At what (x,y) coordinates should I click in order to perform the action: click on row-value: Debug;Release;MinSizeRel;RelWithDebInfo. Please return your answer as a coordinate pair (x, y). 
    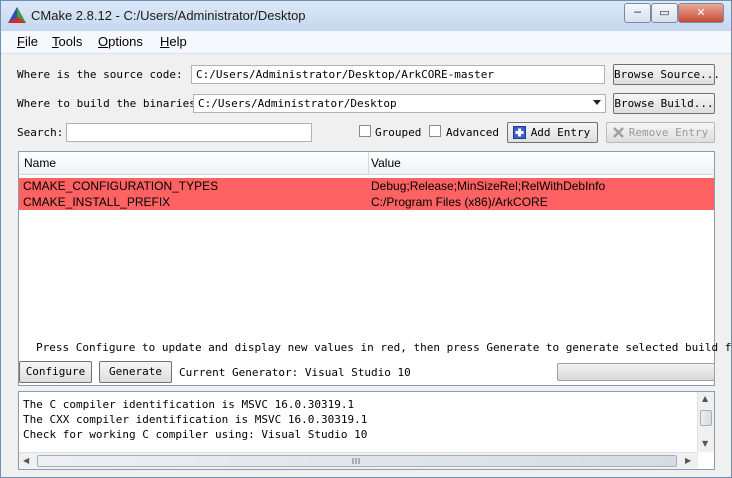
    Looking at the image, I should click on (488, 186).